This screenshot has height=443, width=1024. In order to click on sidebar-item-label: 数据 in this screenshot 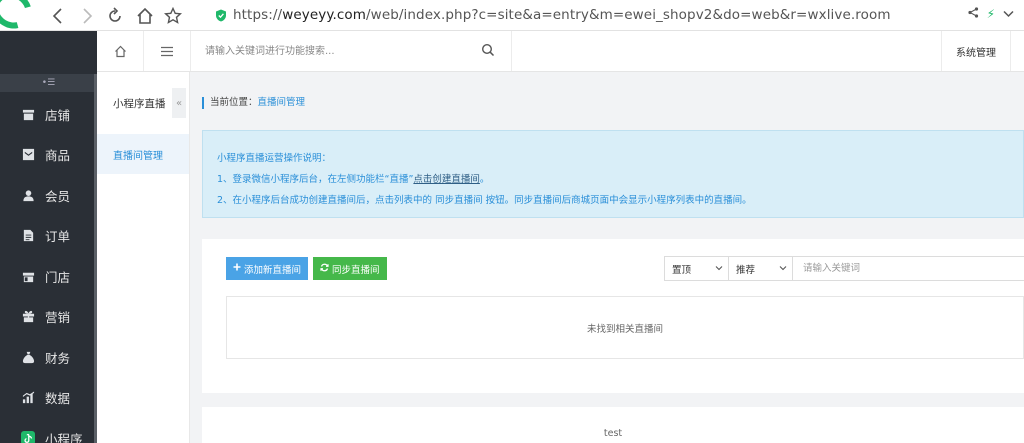, I will do `click(58, 399)`.